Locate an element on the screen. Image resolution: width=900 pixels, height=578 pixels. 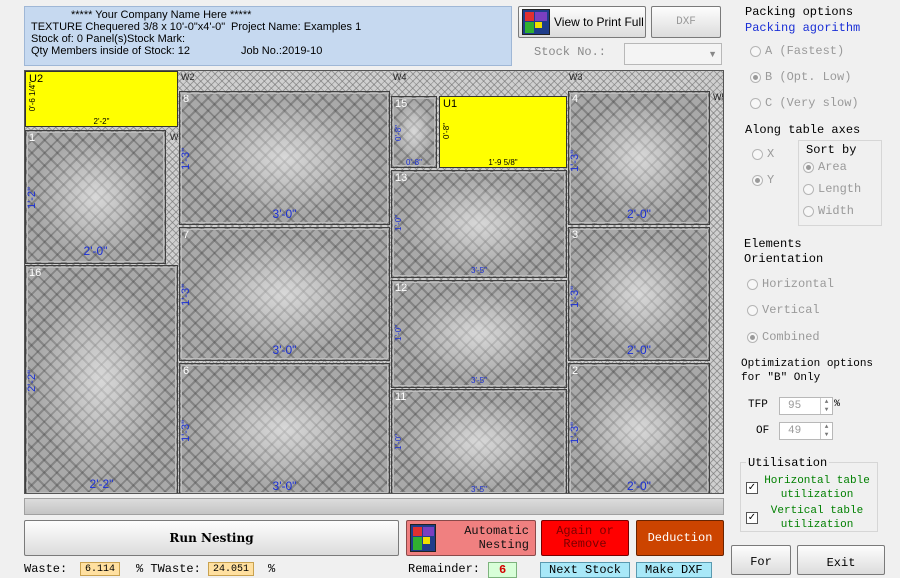
piece-12: 12 1'-0" 3'-5" is located at coordinates (479, 334).